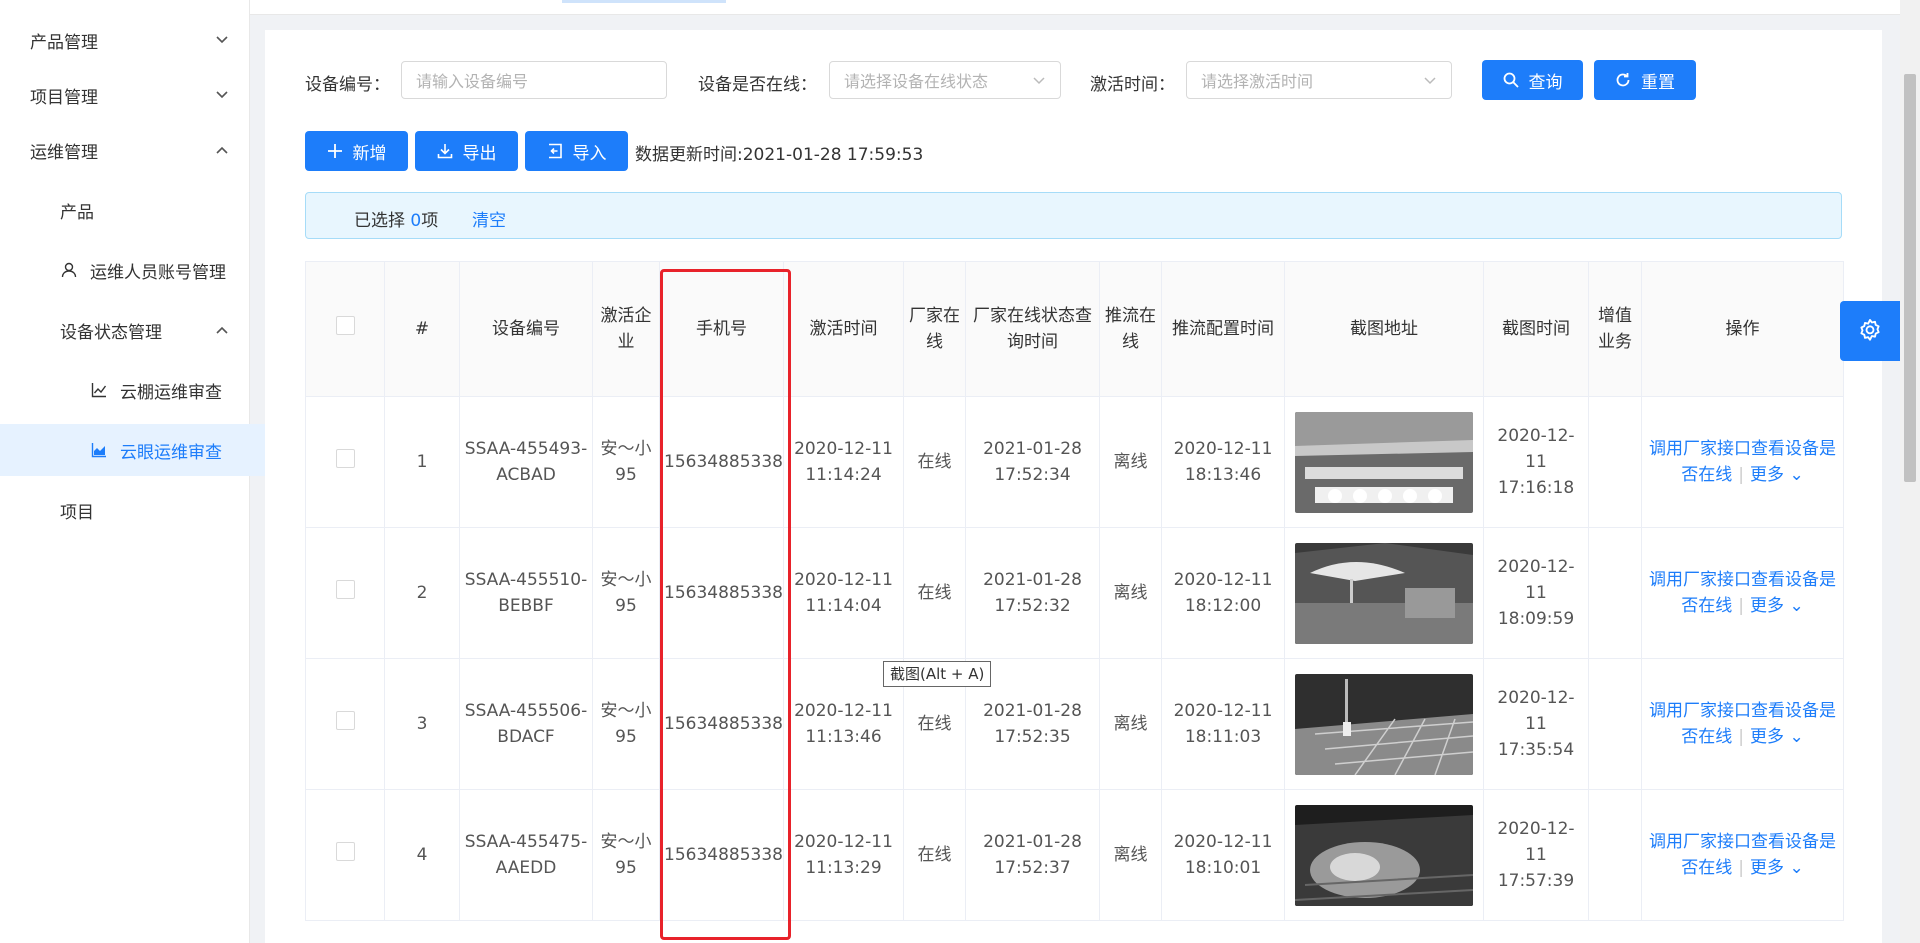  Describe the element at coordinates (345, 325) in the screenshot. I see `select-all-checkbox` at that location.